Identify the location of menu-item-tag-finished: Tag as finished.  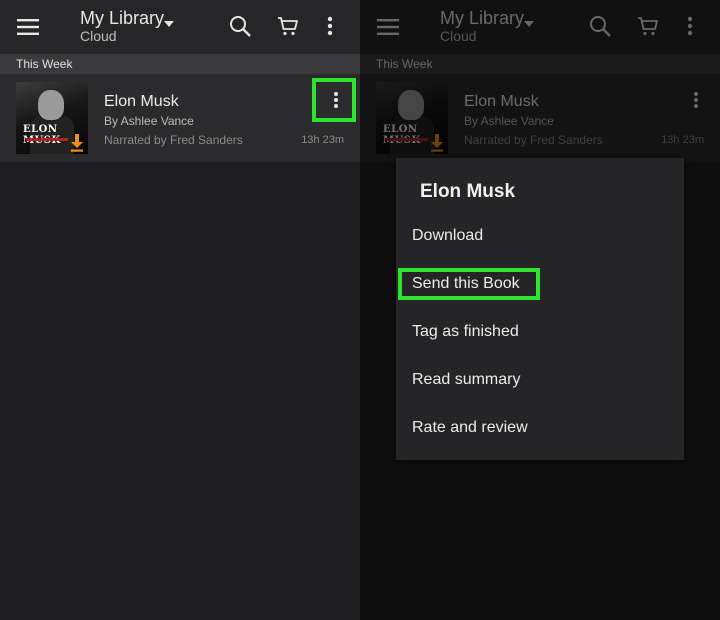
(540, 332).